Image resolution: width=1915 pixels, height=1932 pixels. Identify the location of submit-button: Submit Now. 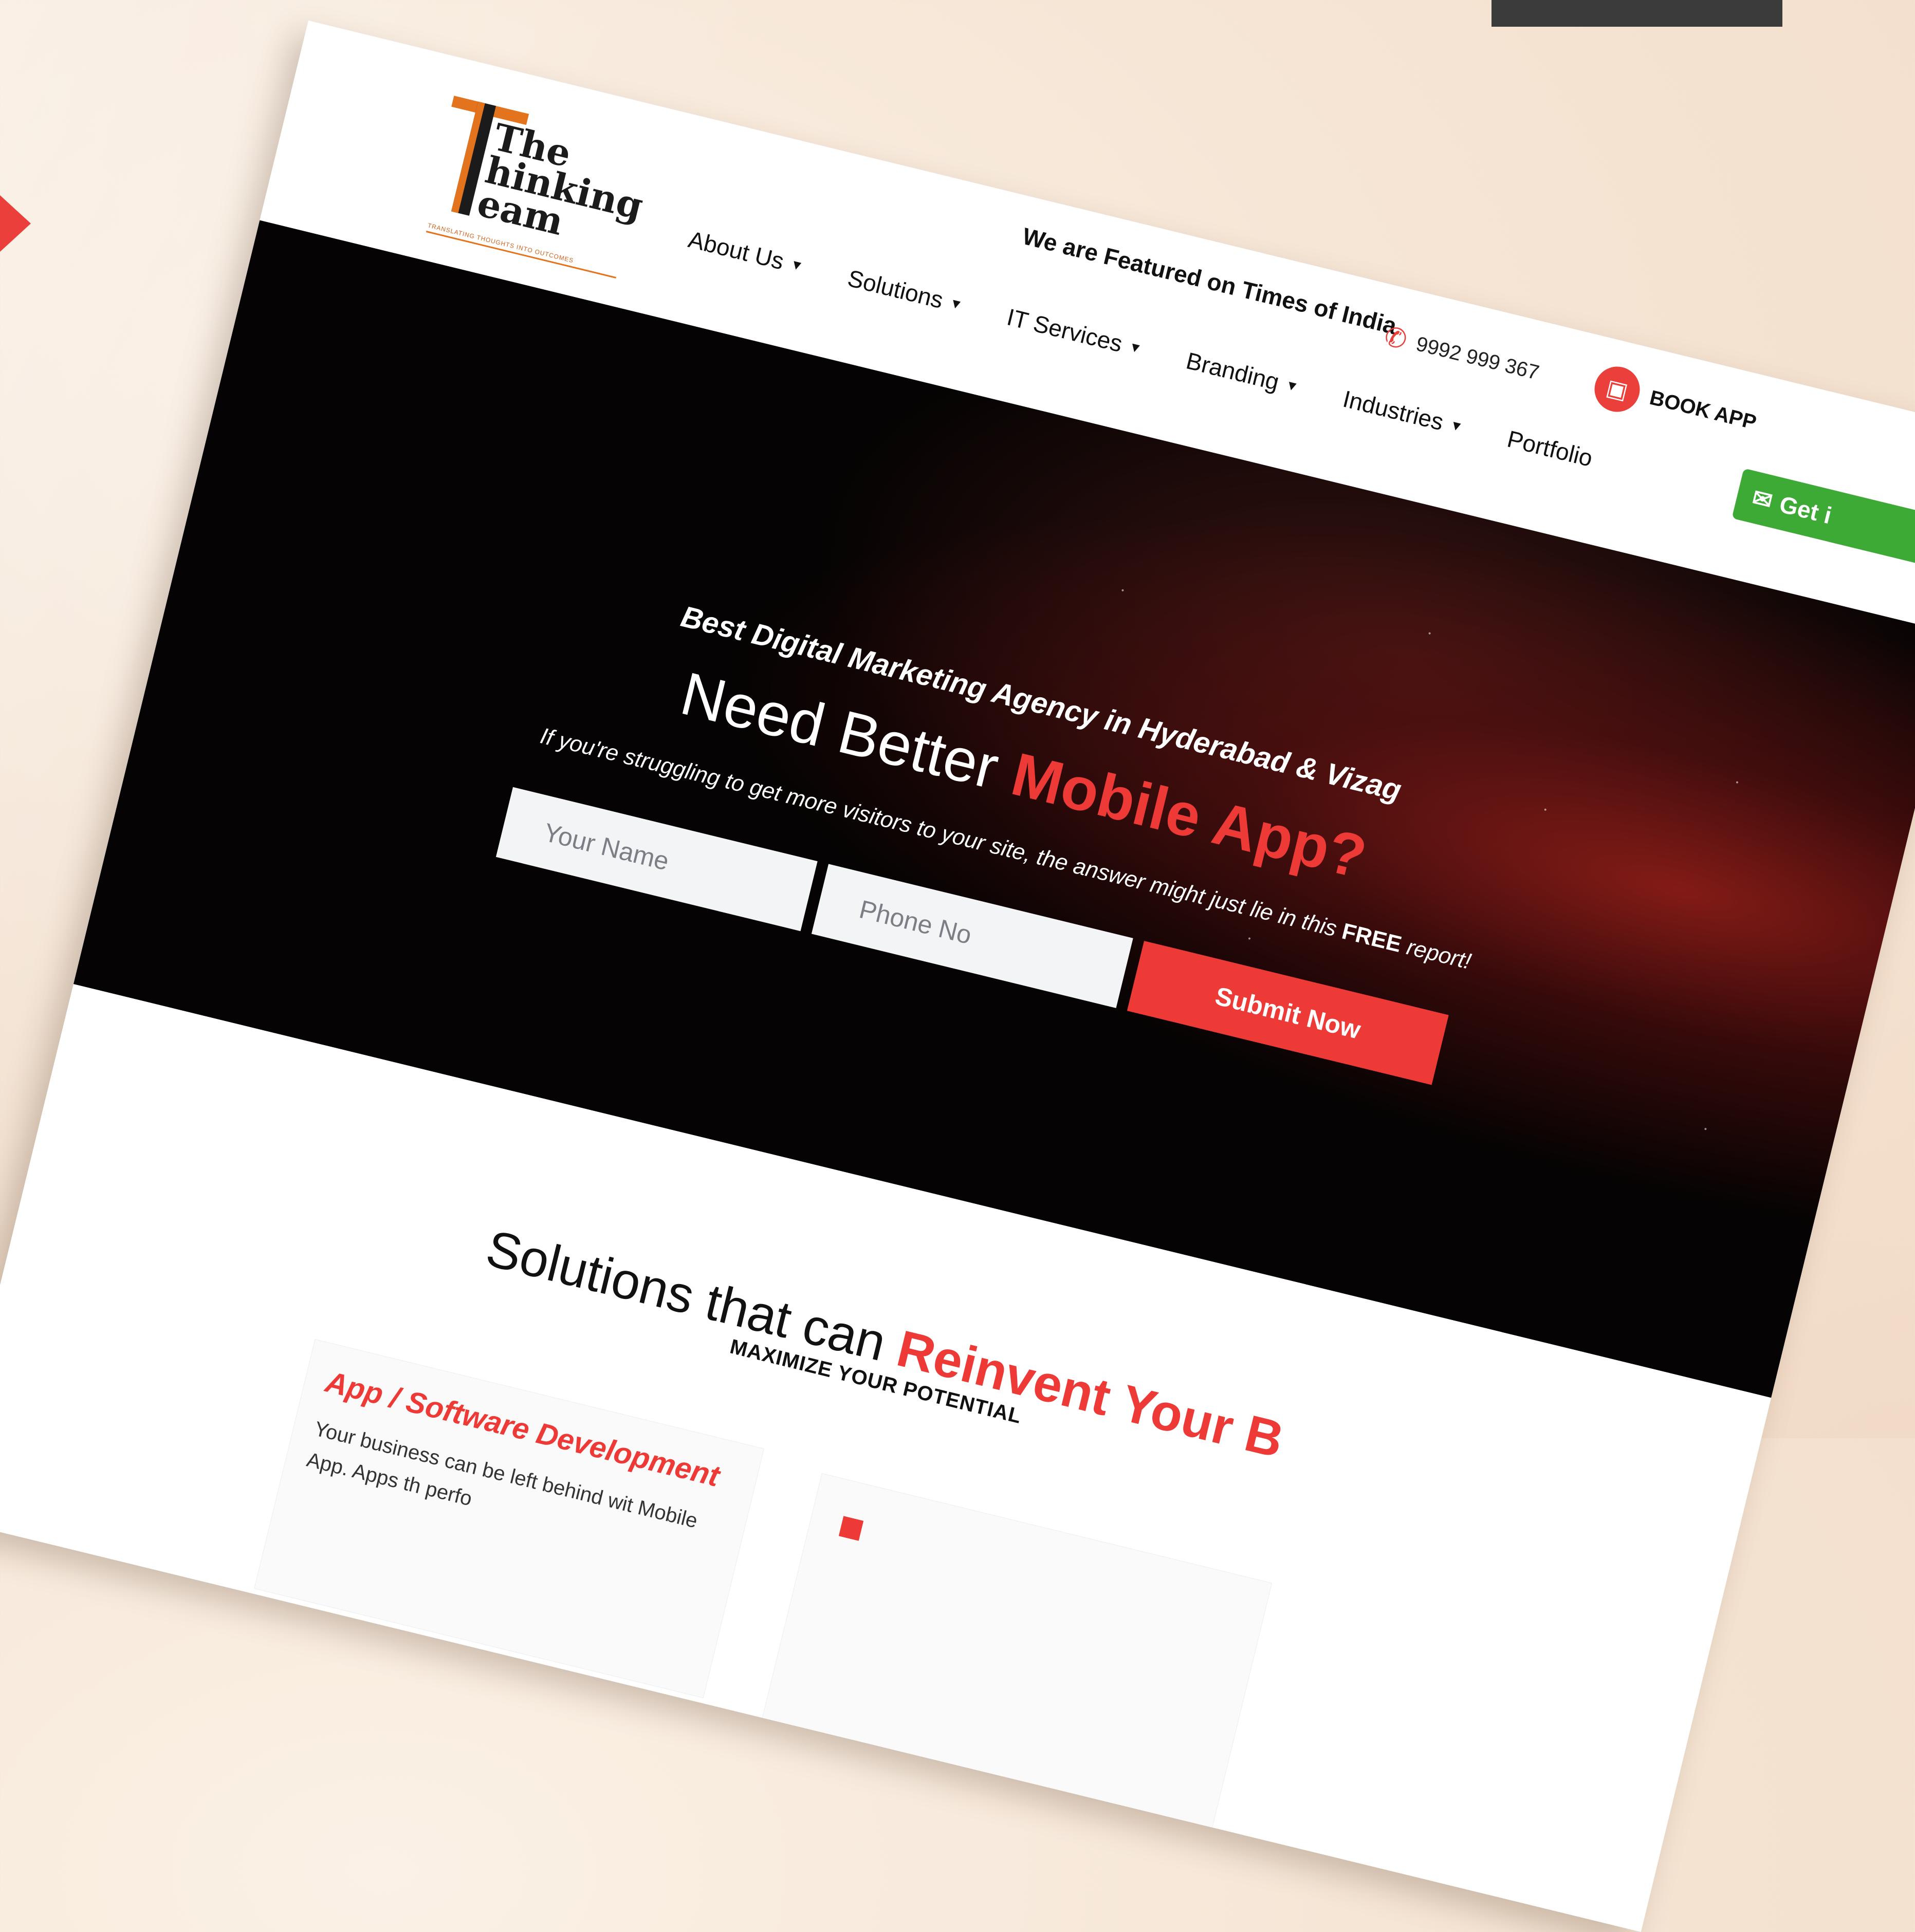
(1288, 1013).